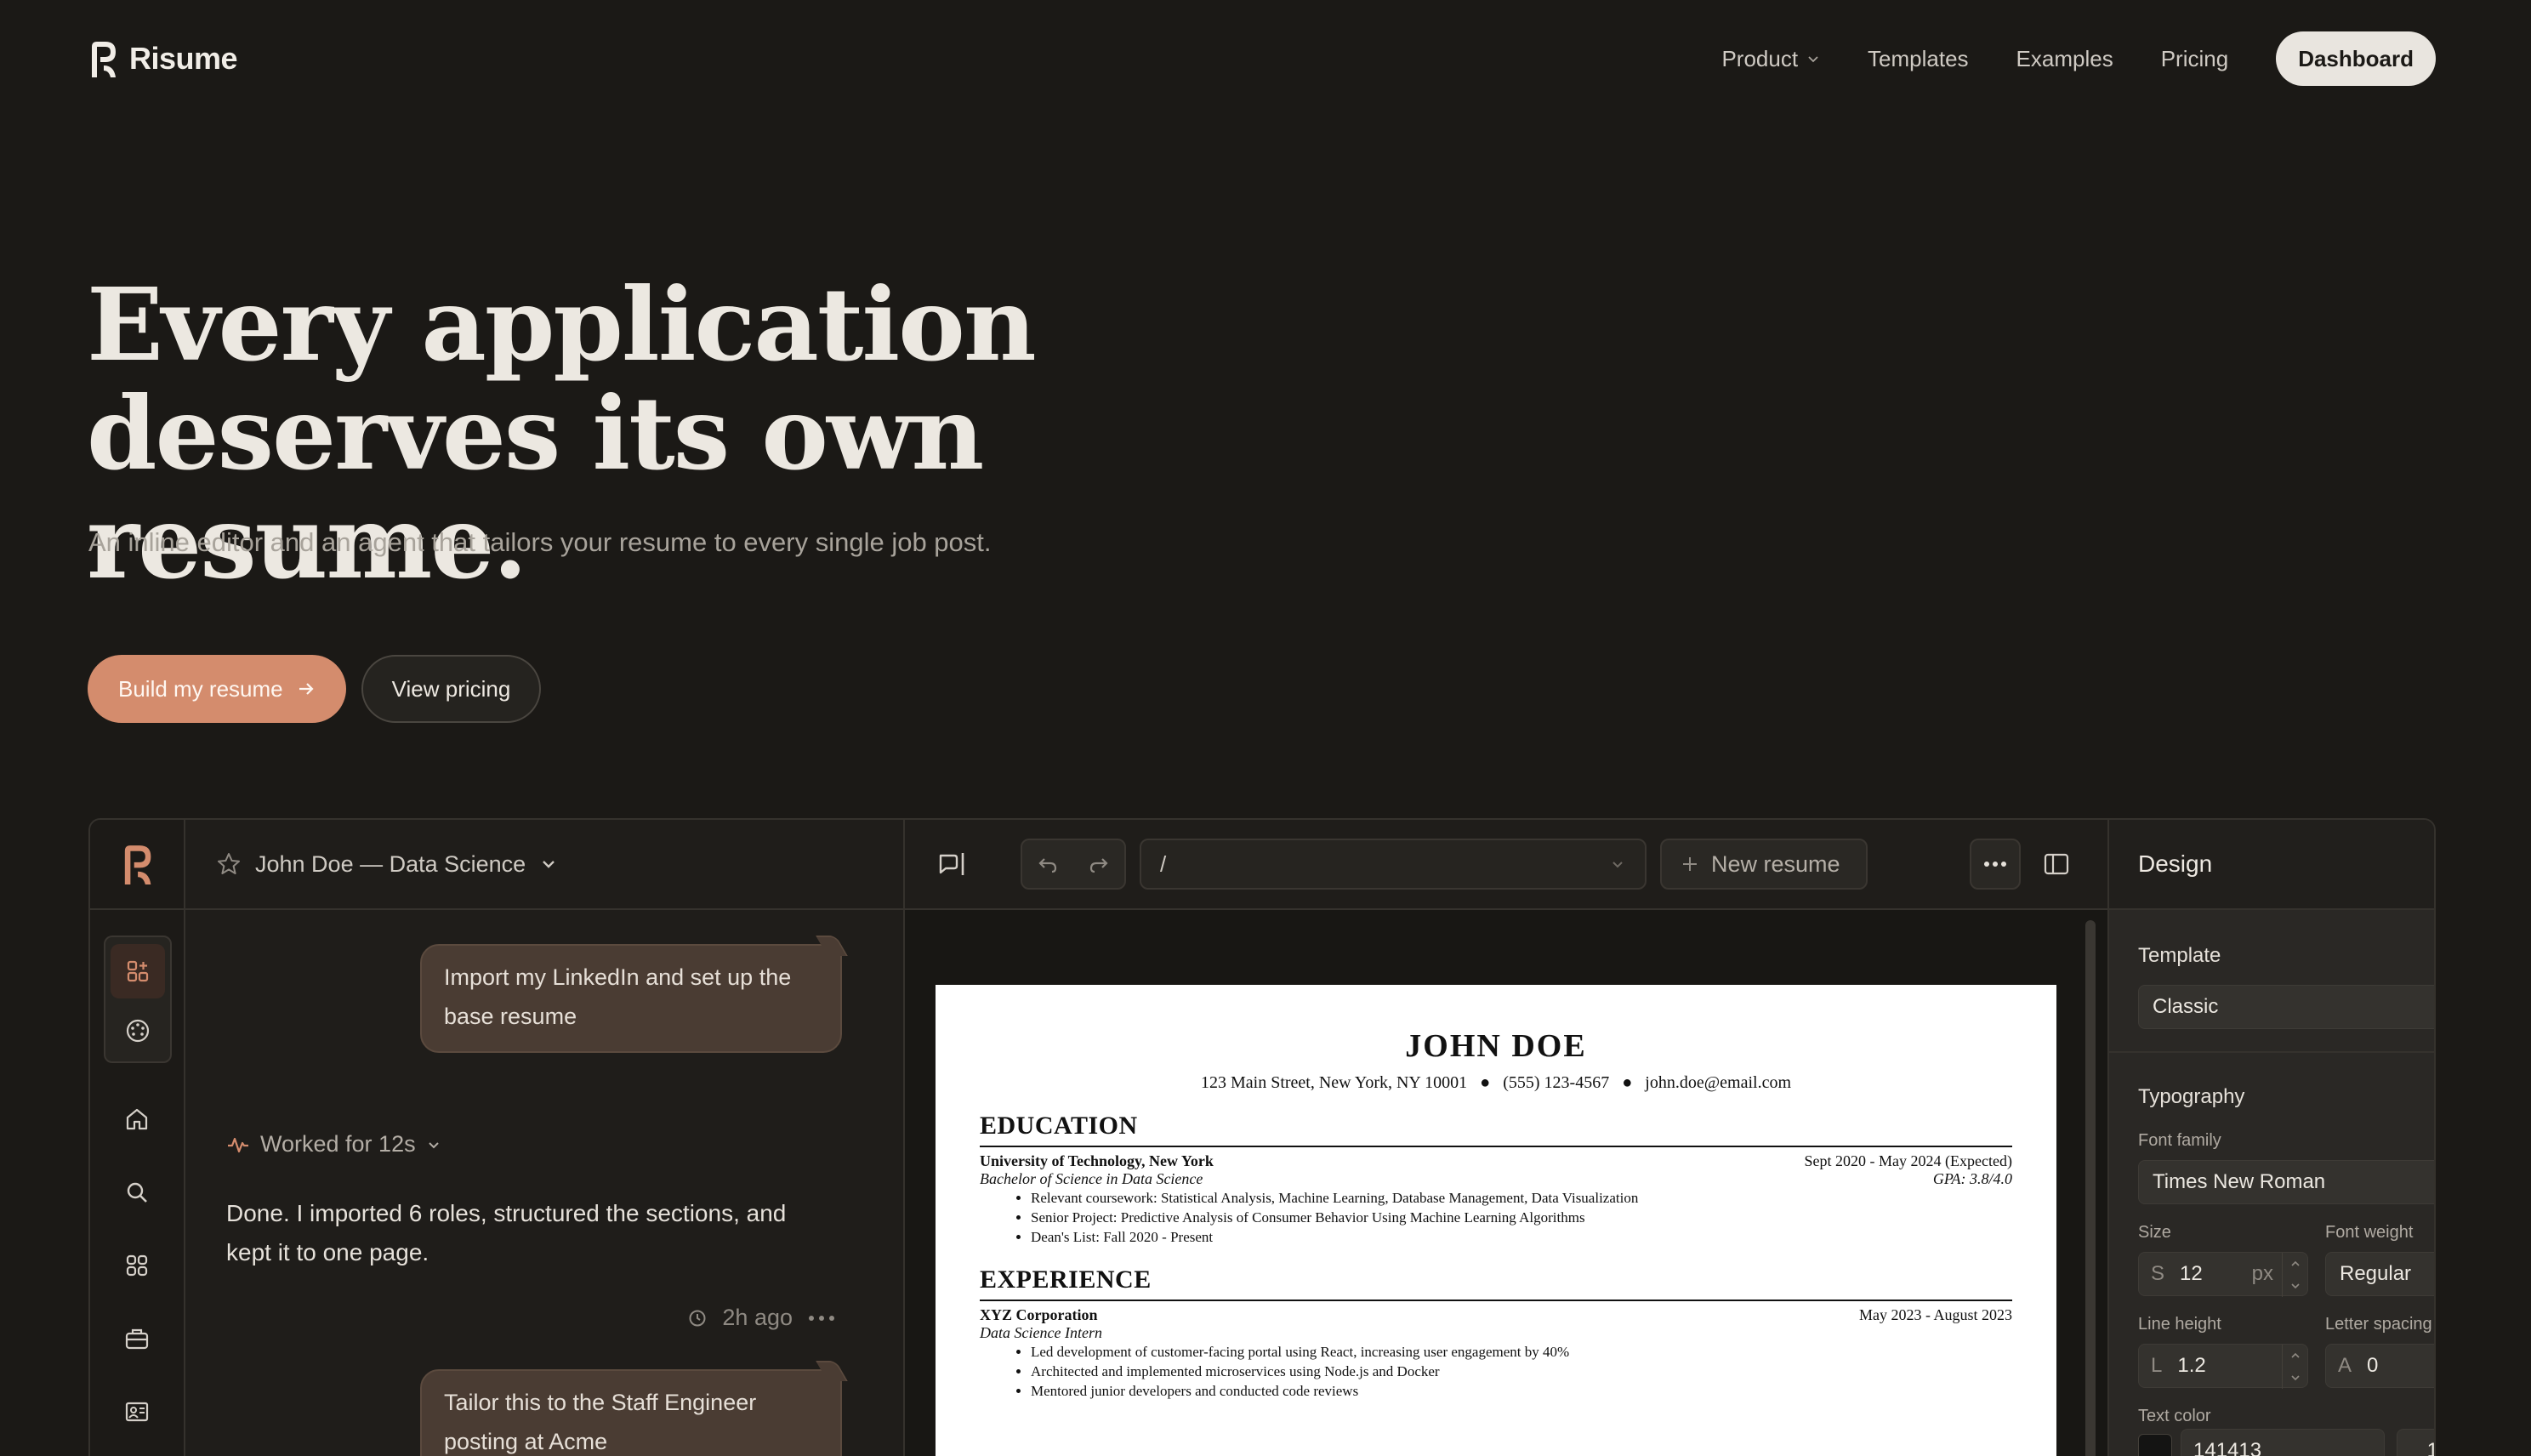 The image size is (2531, 1456). Describe the element at coordinates (163, 59) in the screenshot. I see `logo: Risume` at that location.